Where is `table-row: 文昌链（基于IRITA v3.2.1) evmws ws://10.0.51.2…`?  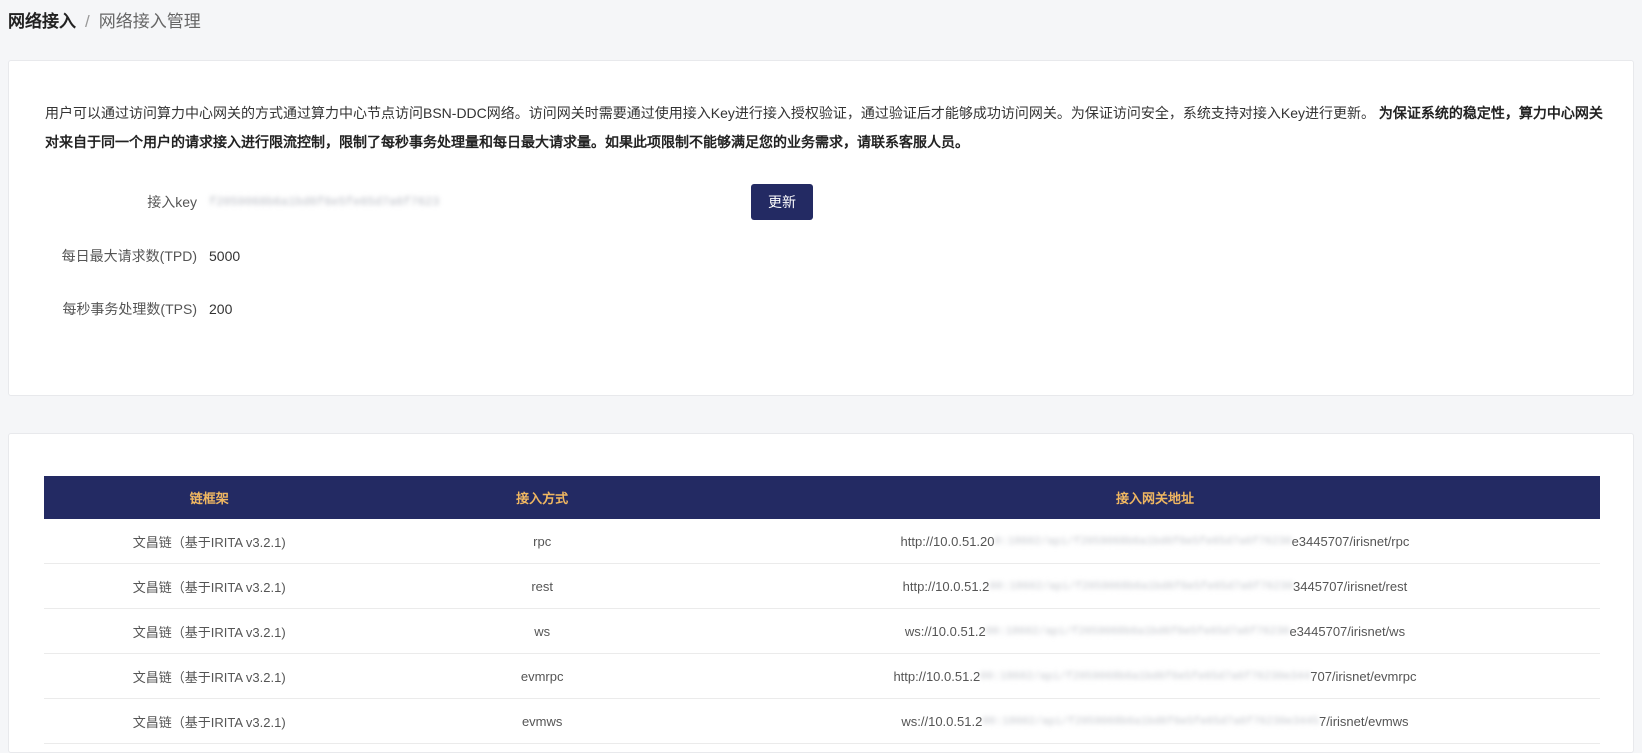 table-row: 文昌链（基于IRITA v3.2.1) evmws ws://10.0.51.2… is located at coordinates (822, 721).